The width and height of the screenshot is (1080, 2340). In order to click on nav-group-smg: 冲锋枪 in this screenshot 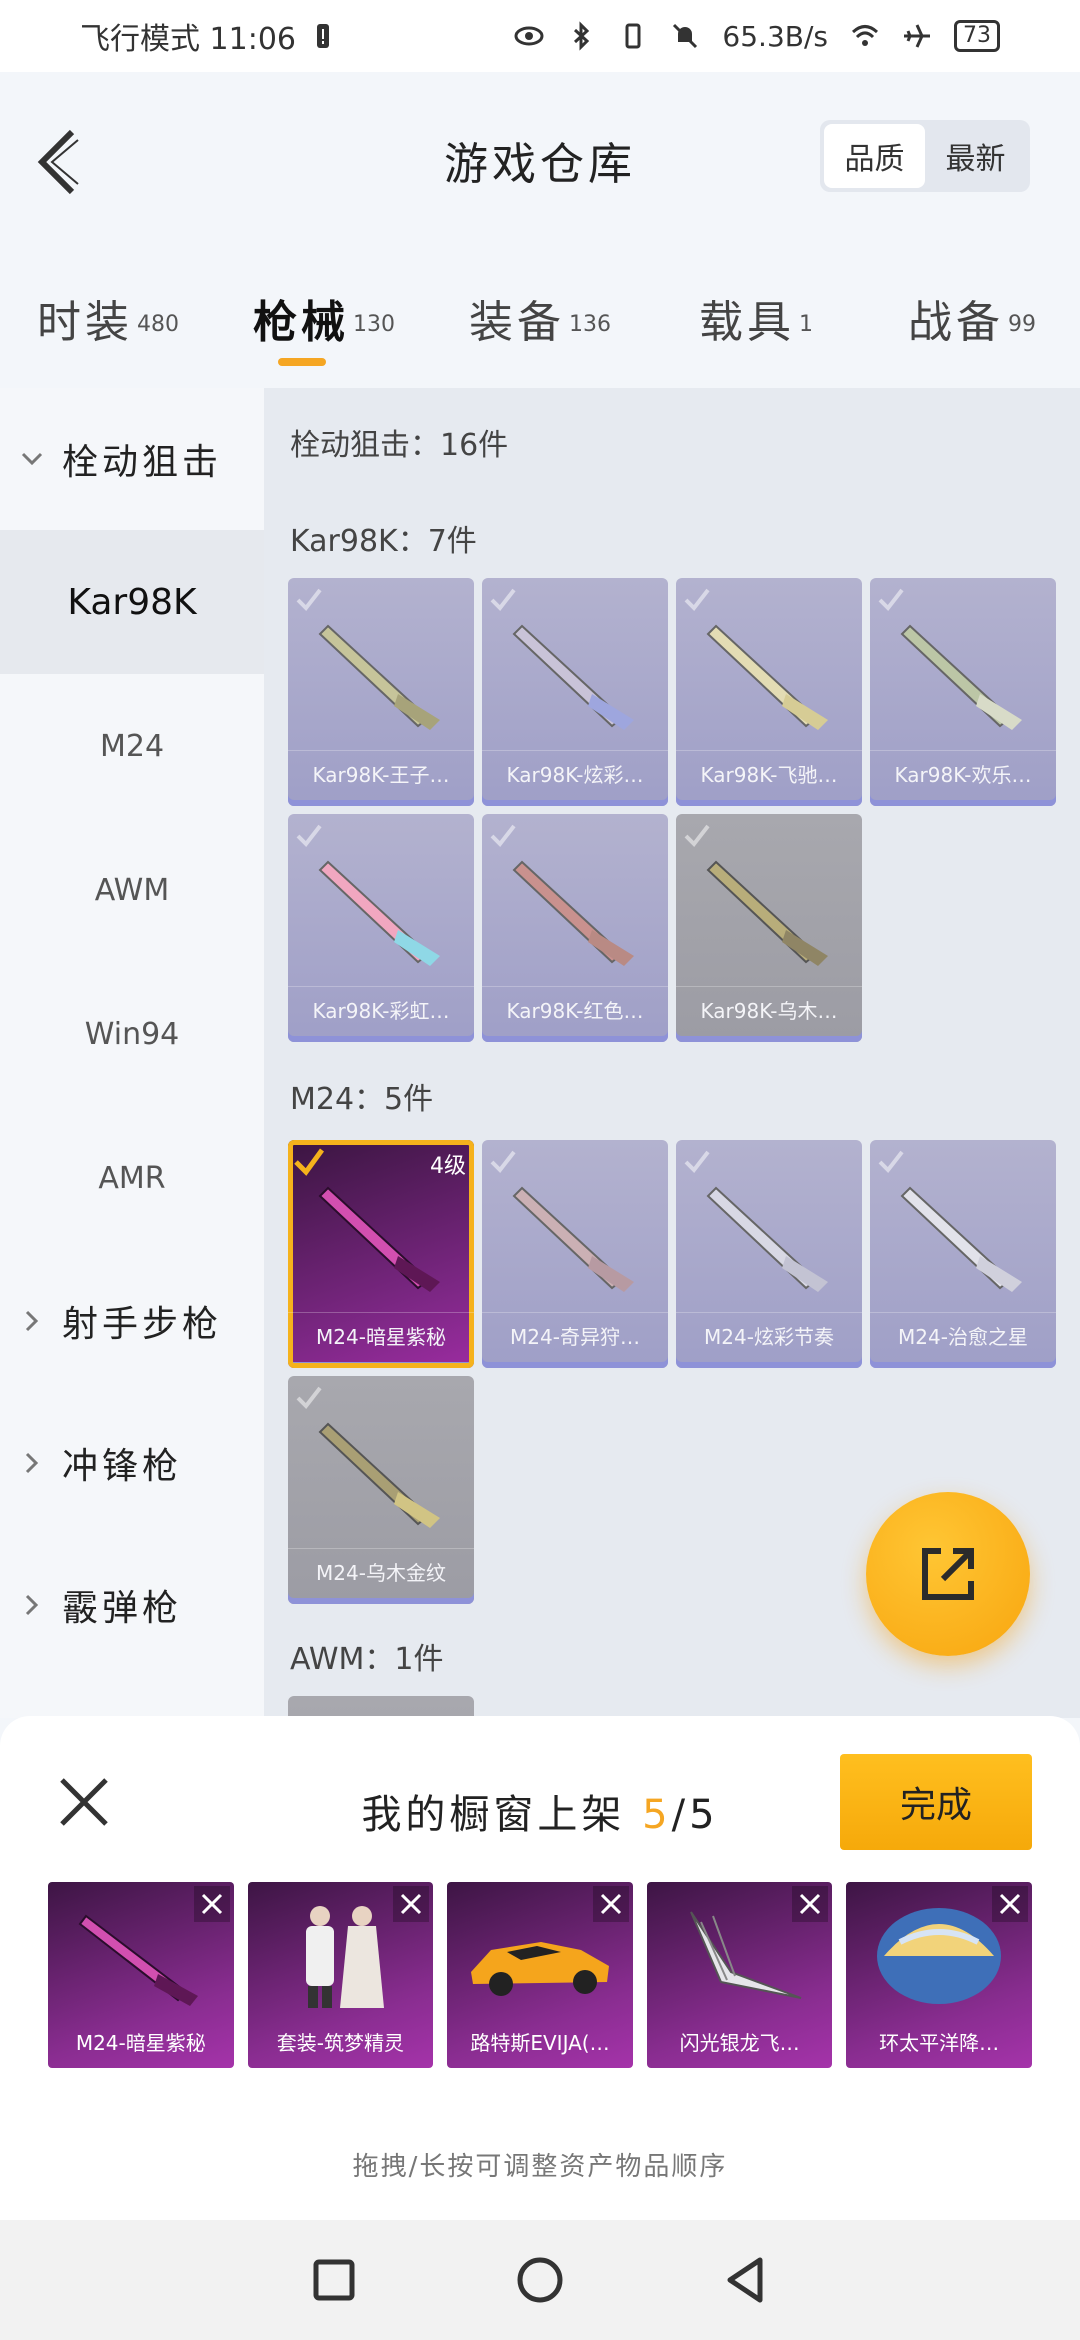, I will do `click(132, 1463)`.